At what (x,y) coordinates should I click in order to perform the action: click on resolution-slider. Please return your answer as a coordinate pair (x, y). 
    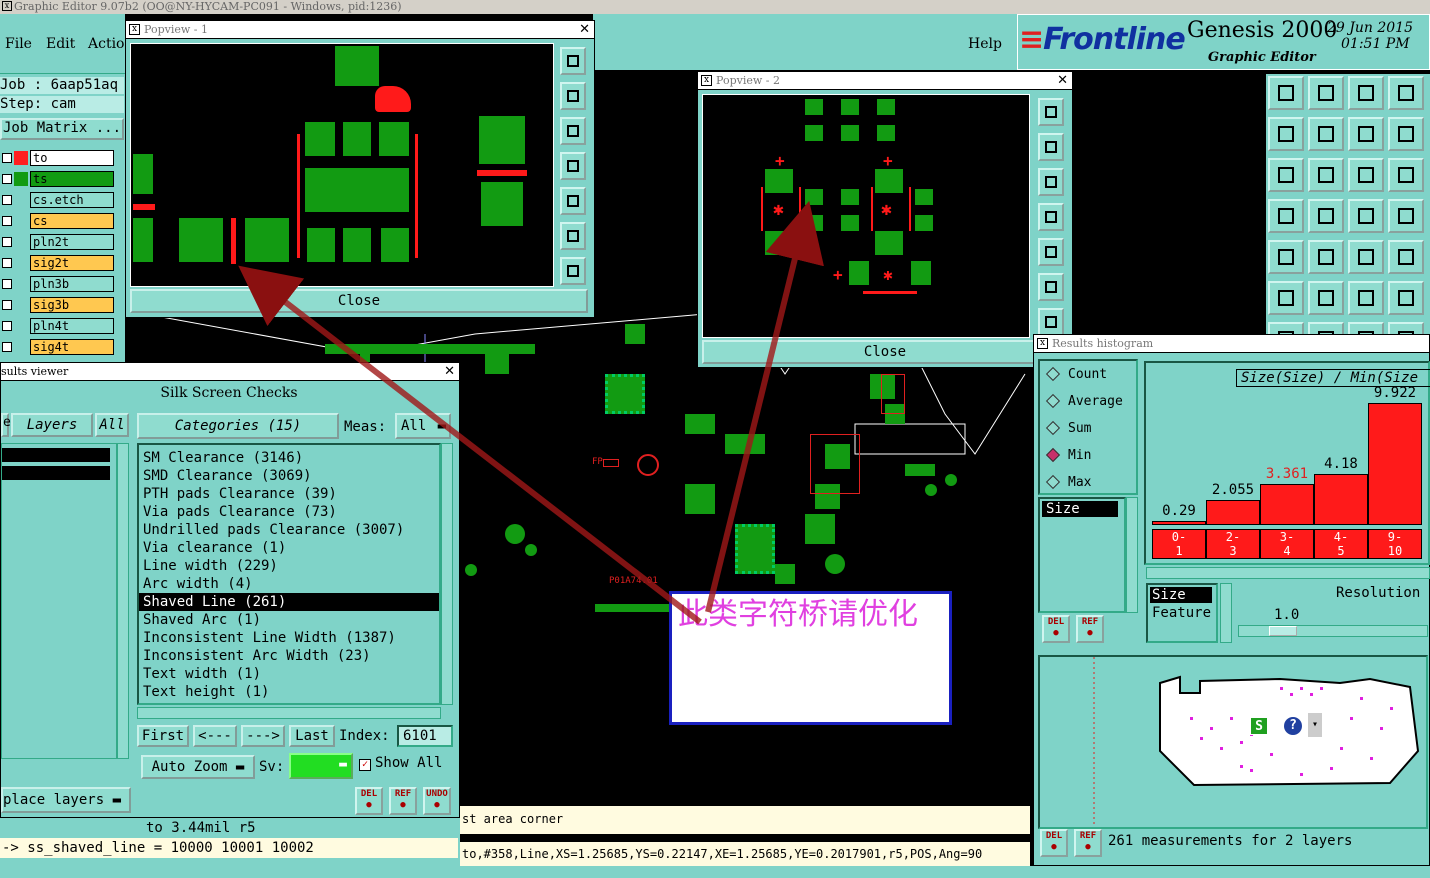
    Looking at the image, I should click on (1333, 631).